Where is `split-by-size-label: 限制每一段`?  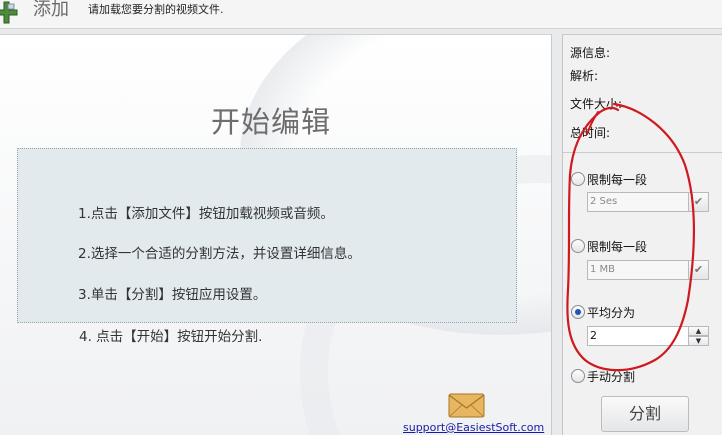
split-by-size-label: 限制每一段 is located at coordinates (617, 247).